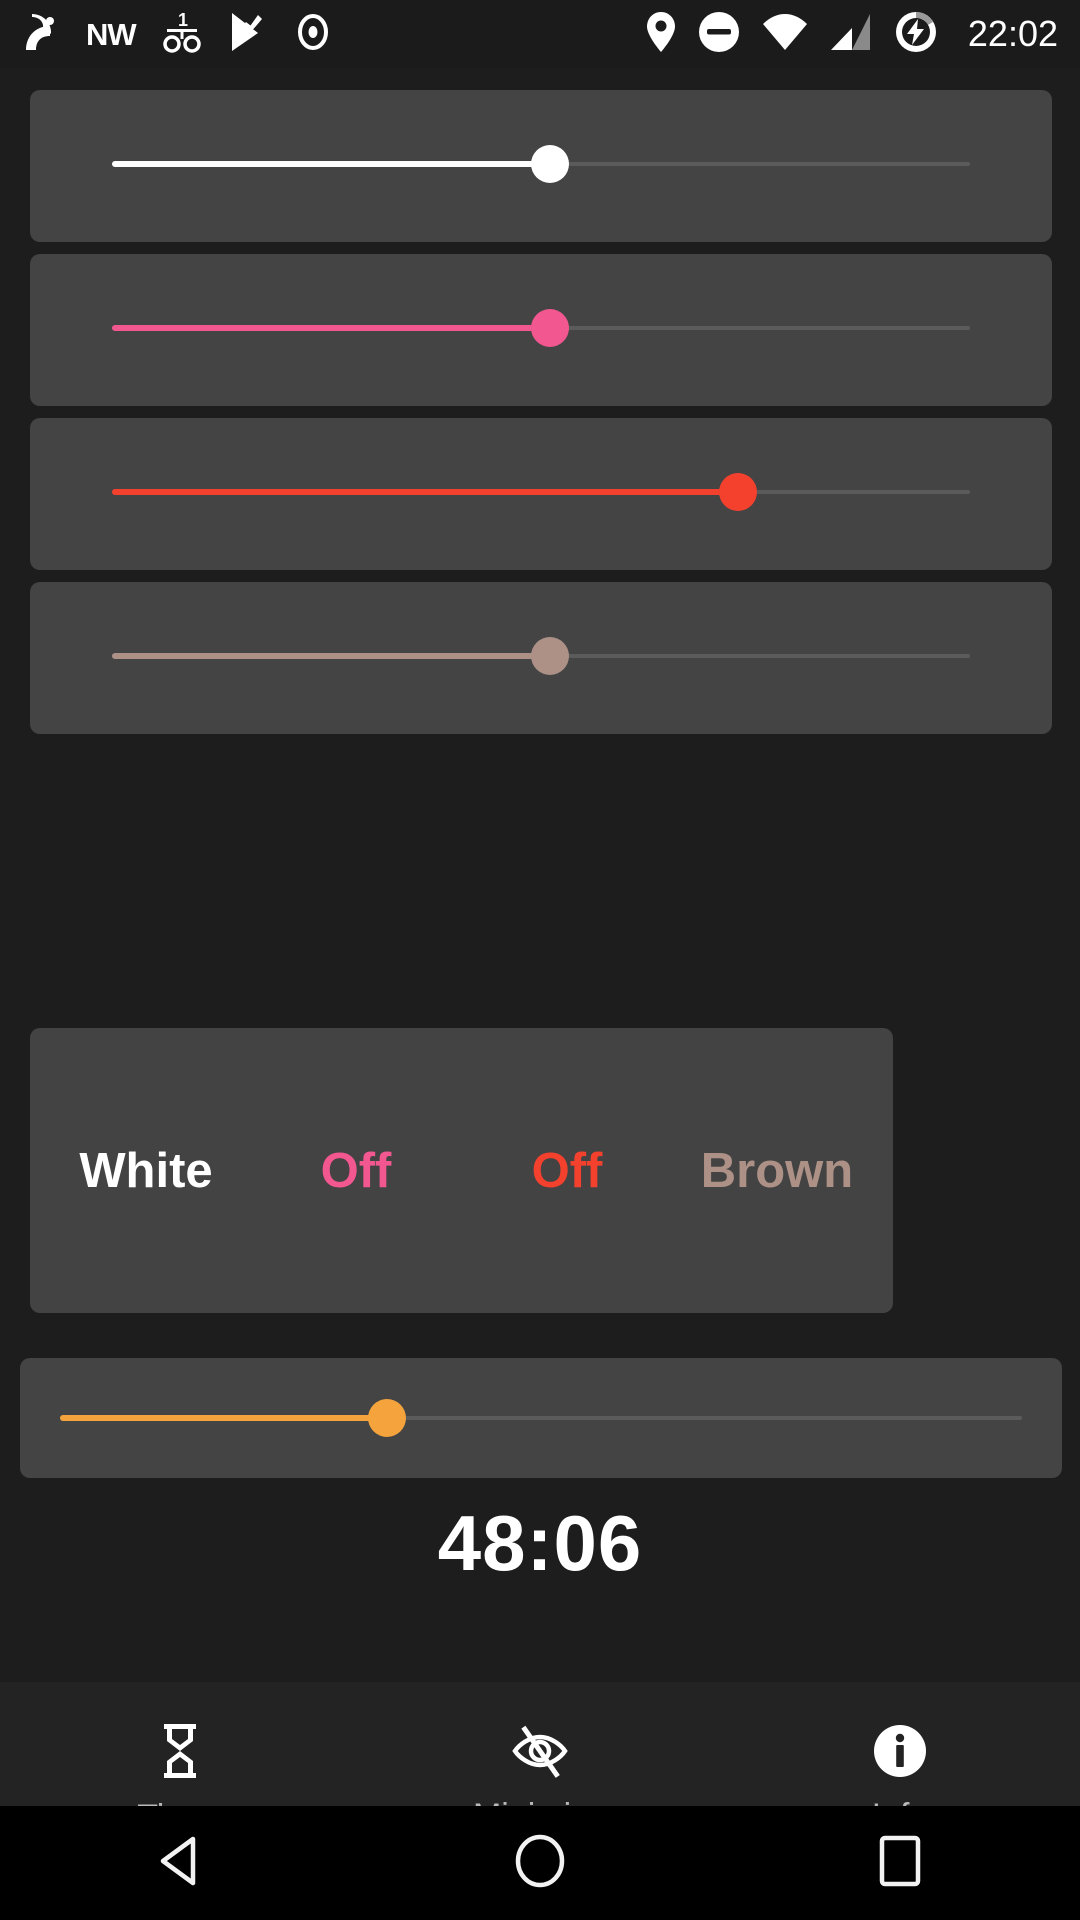 The width and height of the screenshot is (1080, 1920). I want to click on status-bar: NW 1 22:02, so click(540, 34).